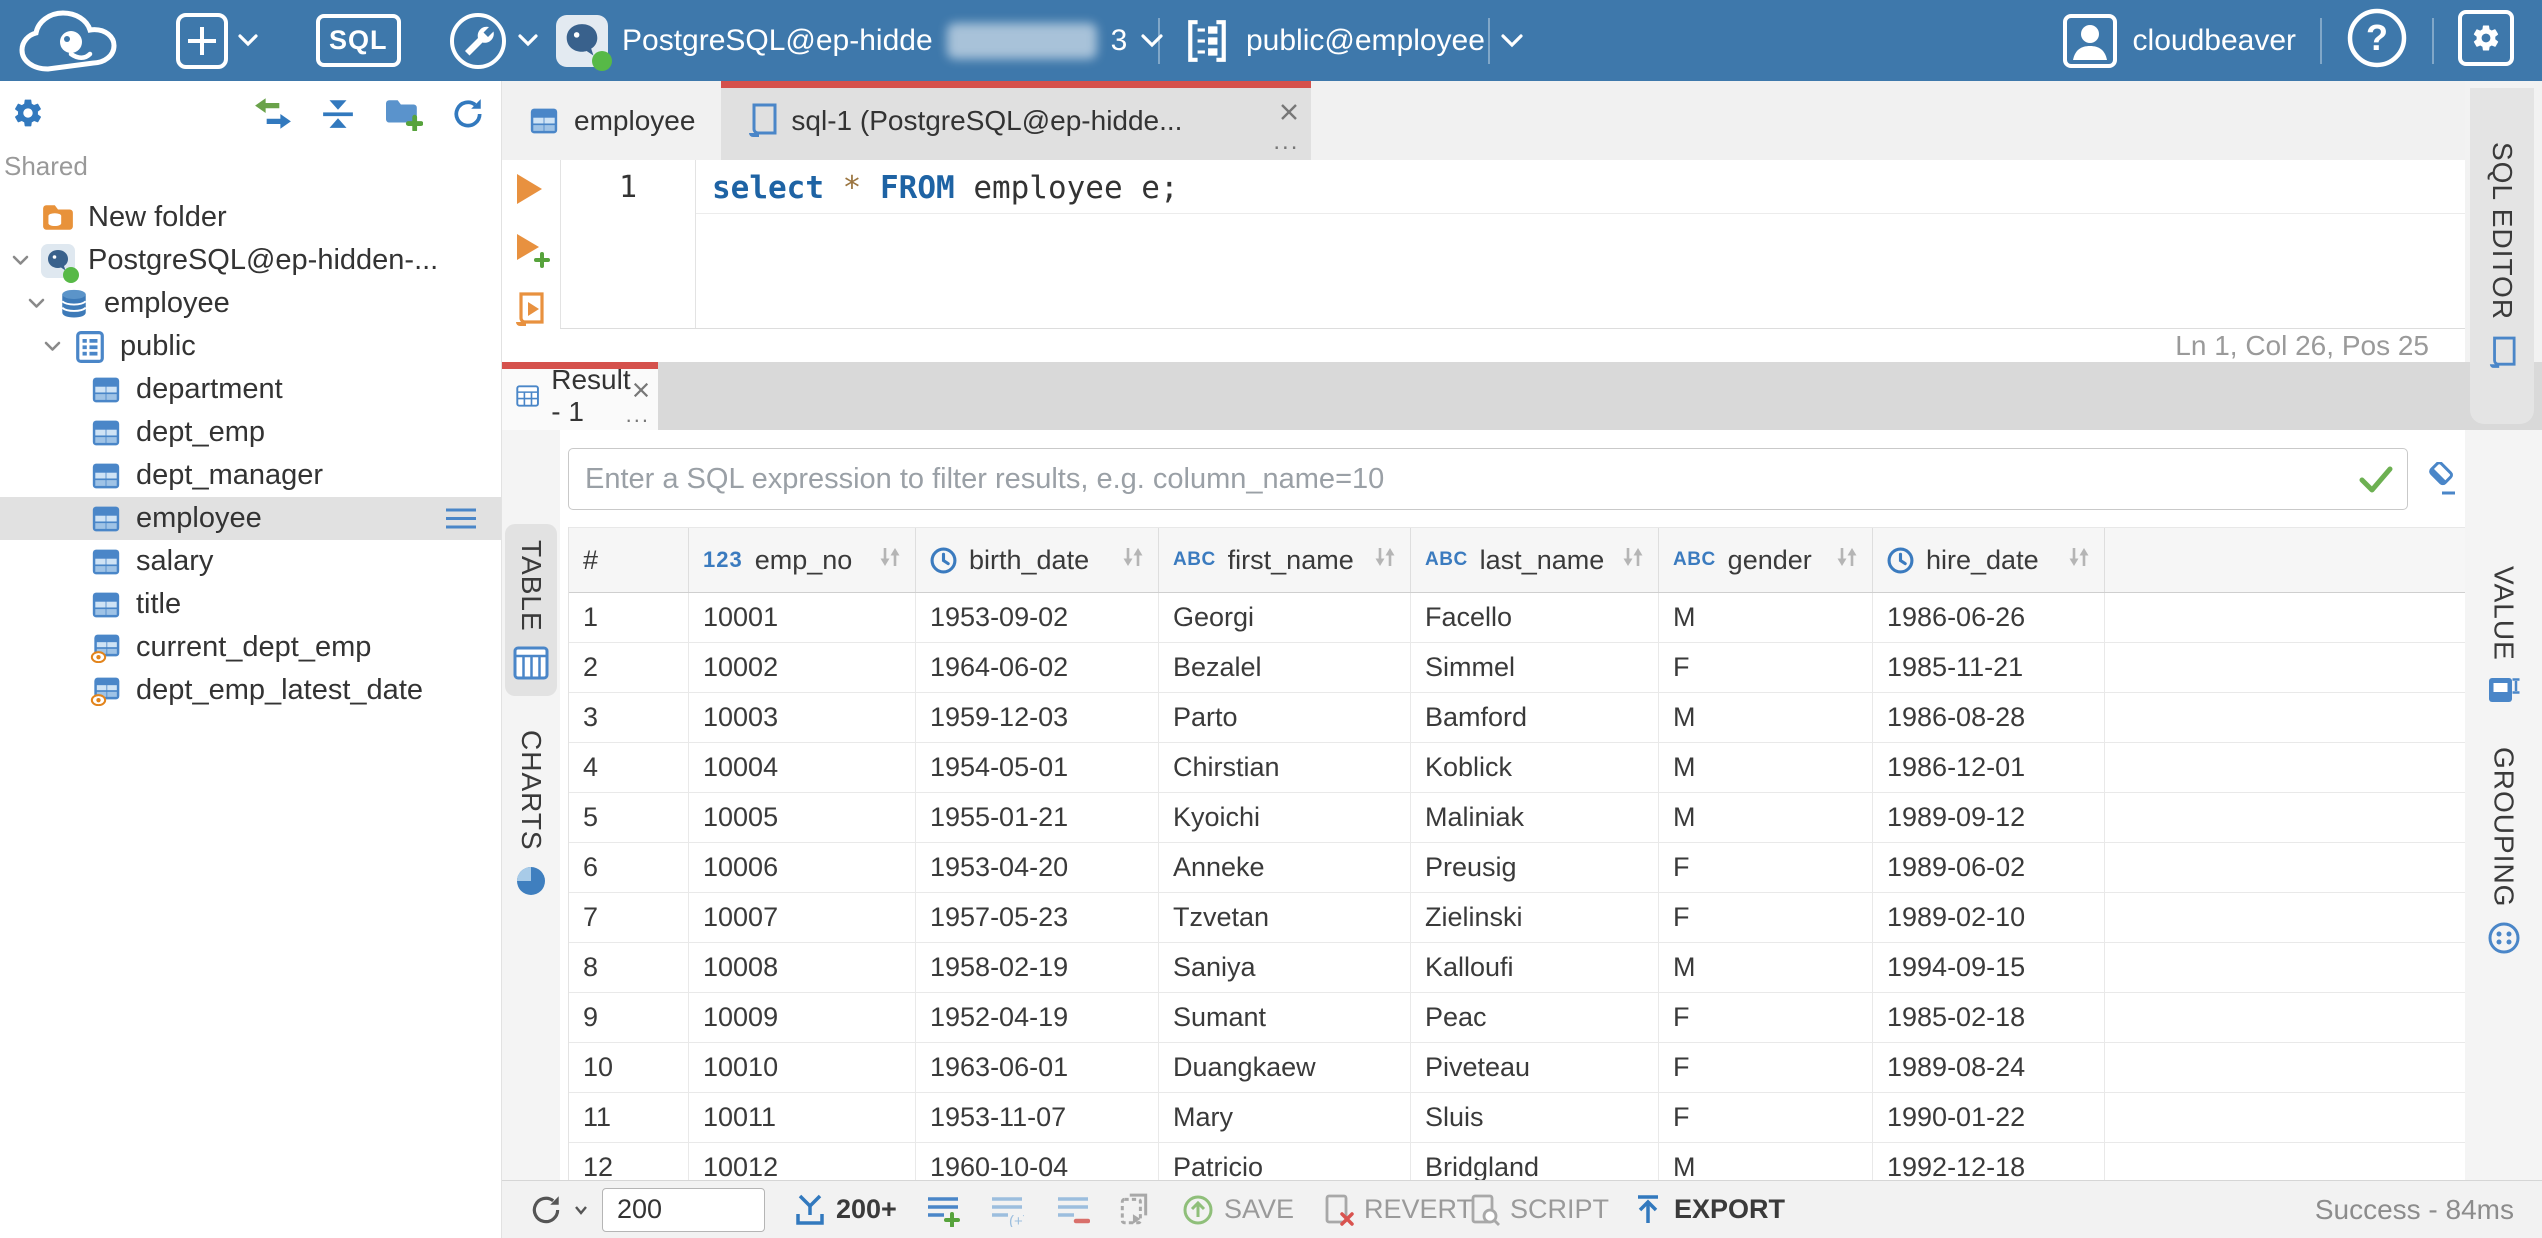  I want to click on grid-cell: 1985-02-18, so click(1989, 1017).